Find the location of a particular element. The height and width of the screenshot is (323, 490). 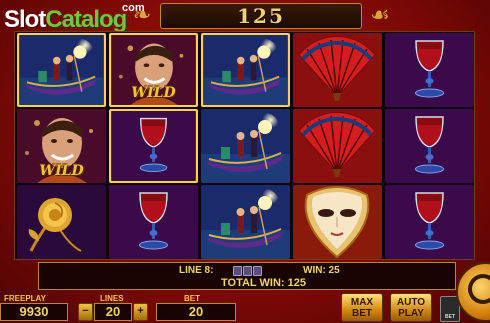

total-win-label: TOTAL WIN: 125 is located at coordinates (263, 283).